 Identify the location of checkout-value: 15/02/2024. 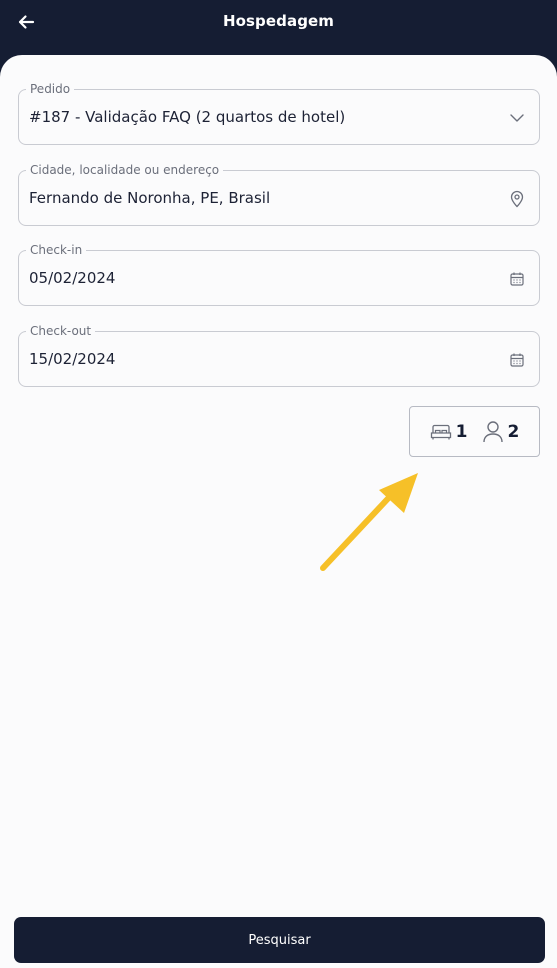
(72, 359).